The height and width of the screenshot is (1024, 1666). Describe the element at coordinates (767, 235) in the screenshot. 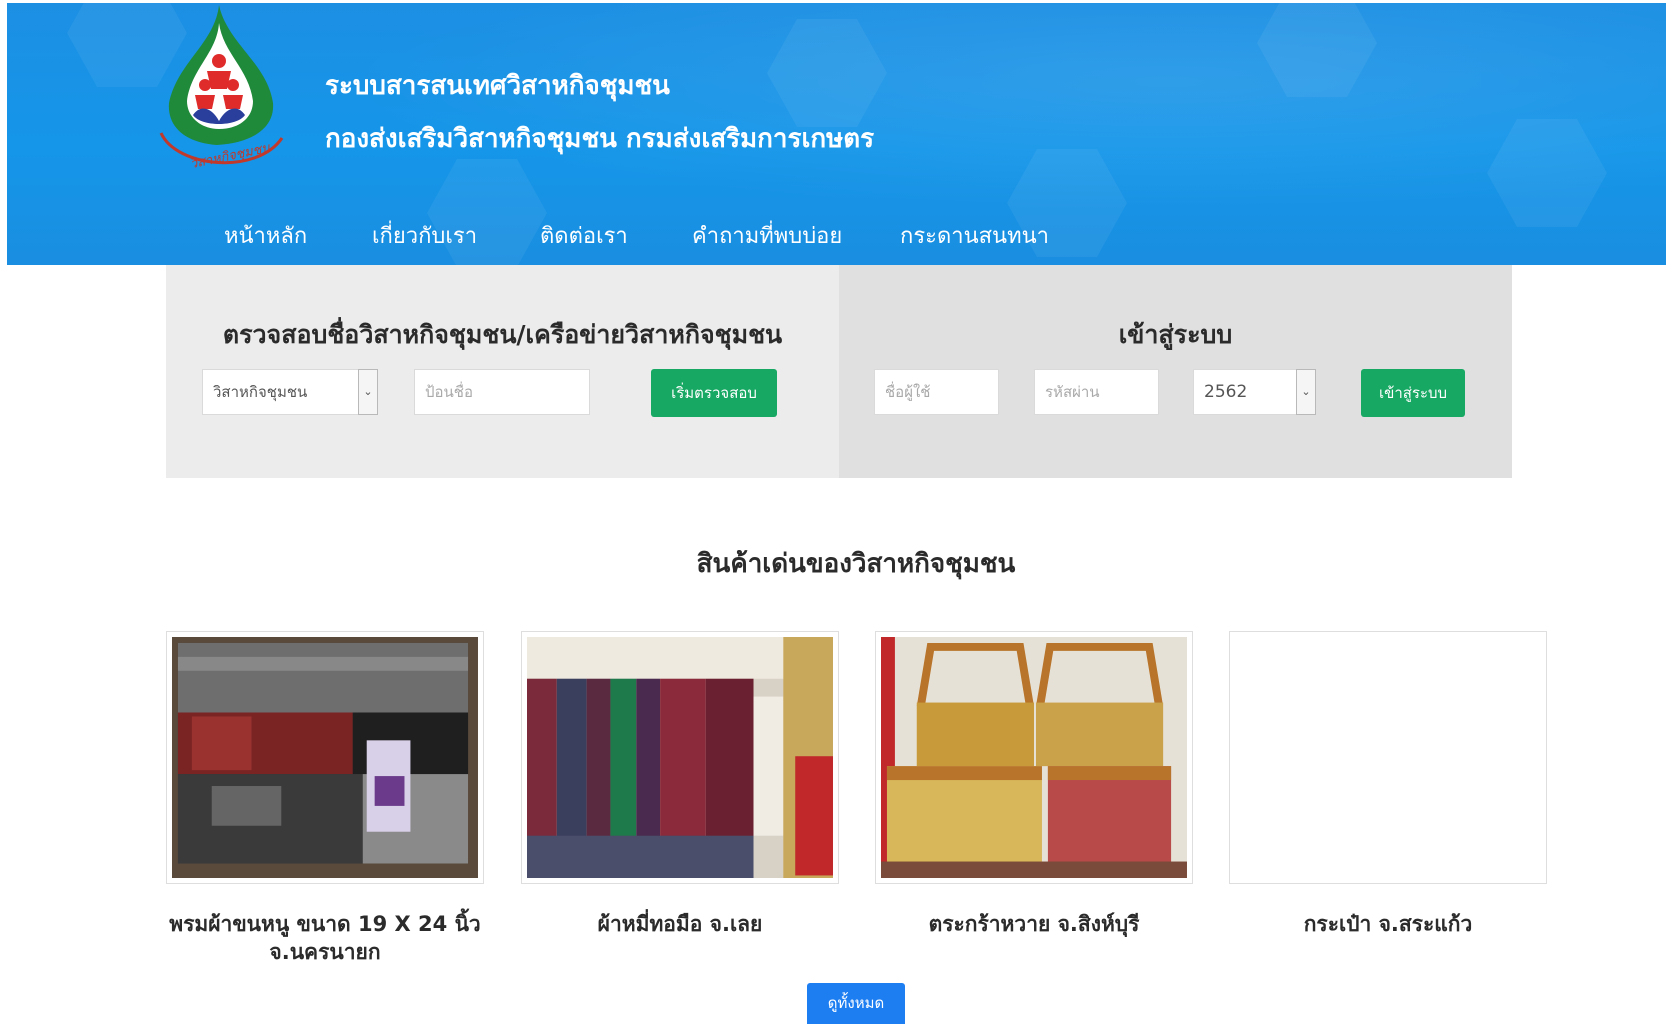

I see `nav-faq: คำถามที่พบบ่อย` at that location.